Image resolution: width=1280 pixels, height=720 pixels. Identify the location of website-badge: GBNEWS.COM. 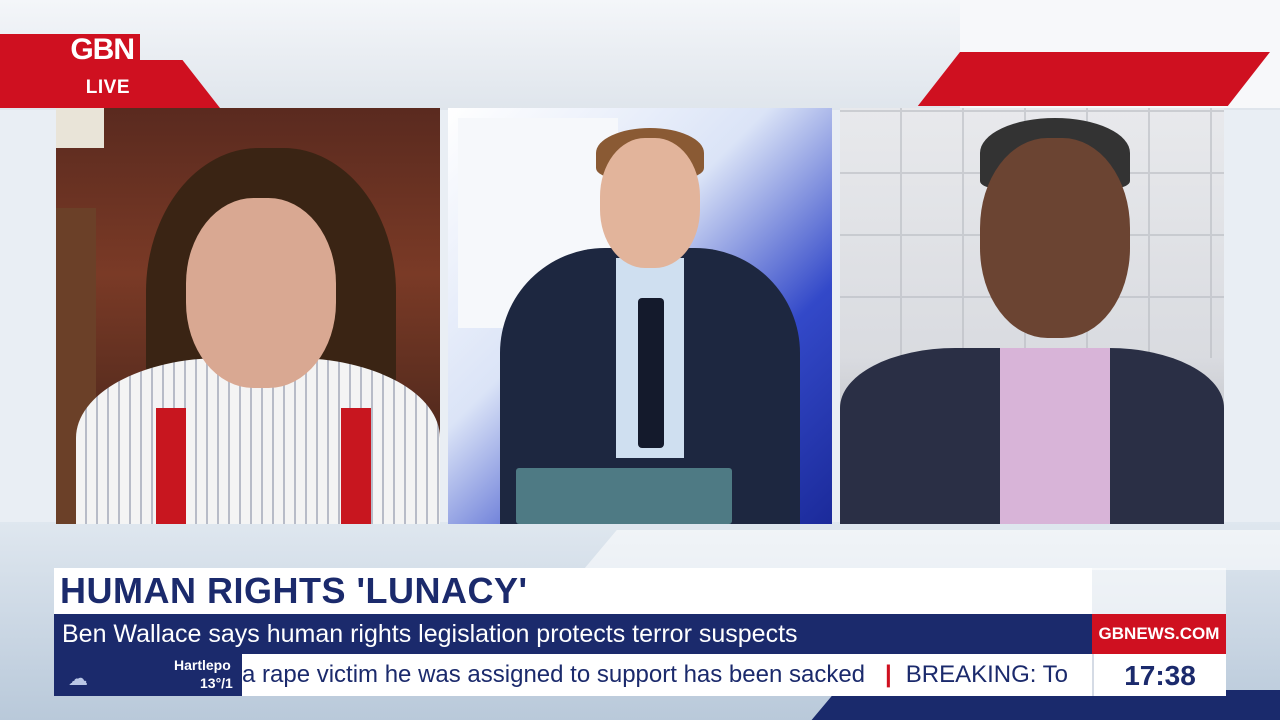
(1159, 634).